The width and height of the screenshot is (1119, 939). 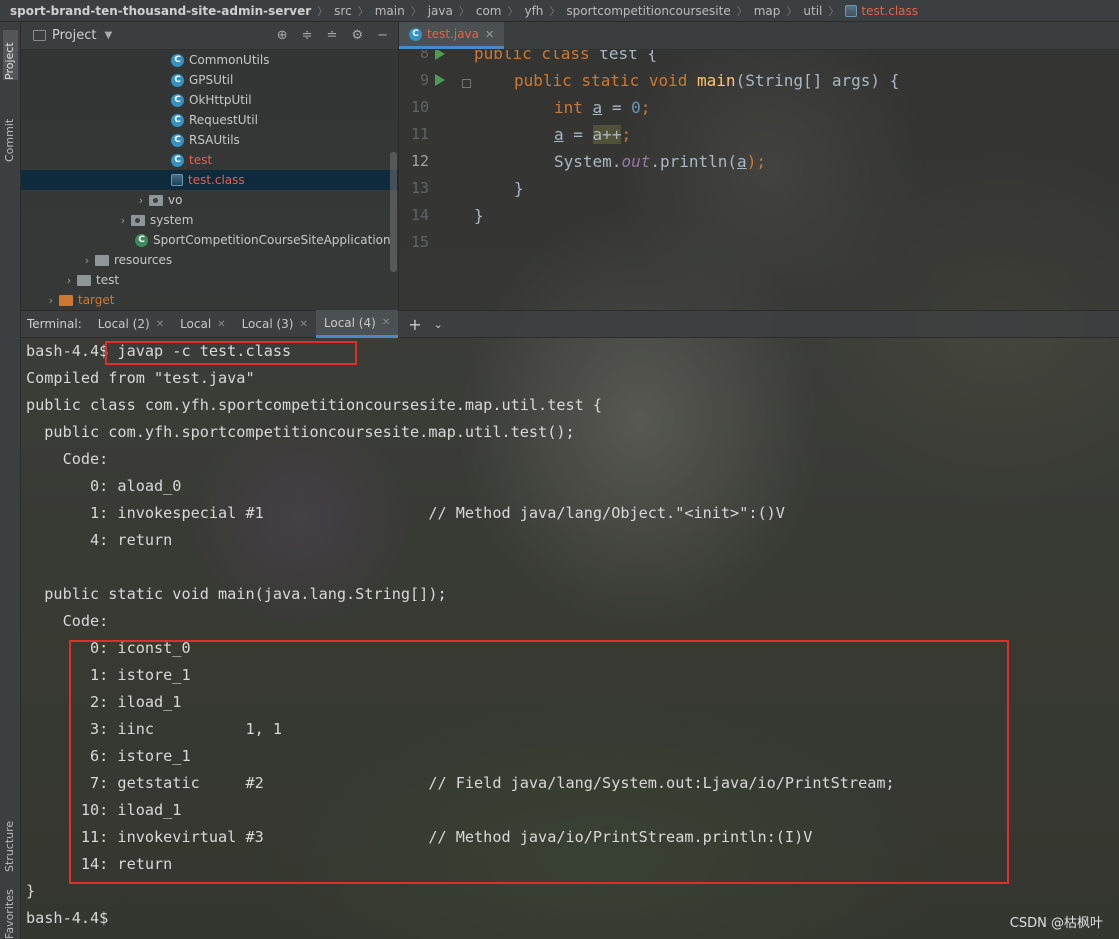 I want to click on chevron-down-icon: ▼, so click(x=108, y=35).